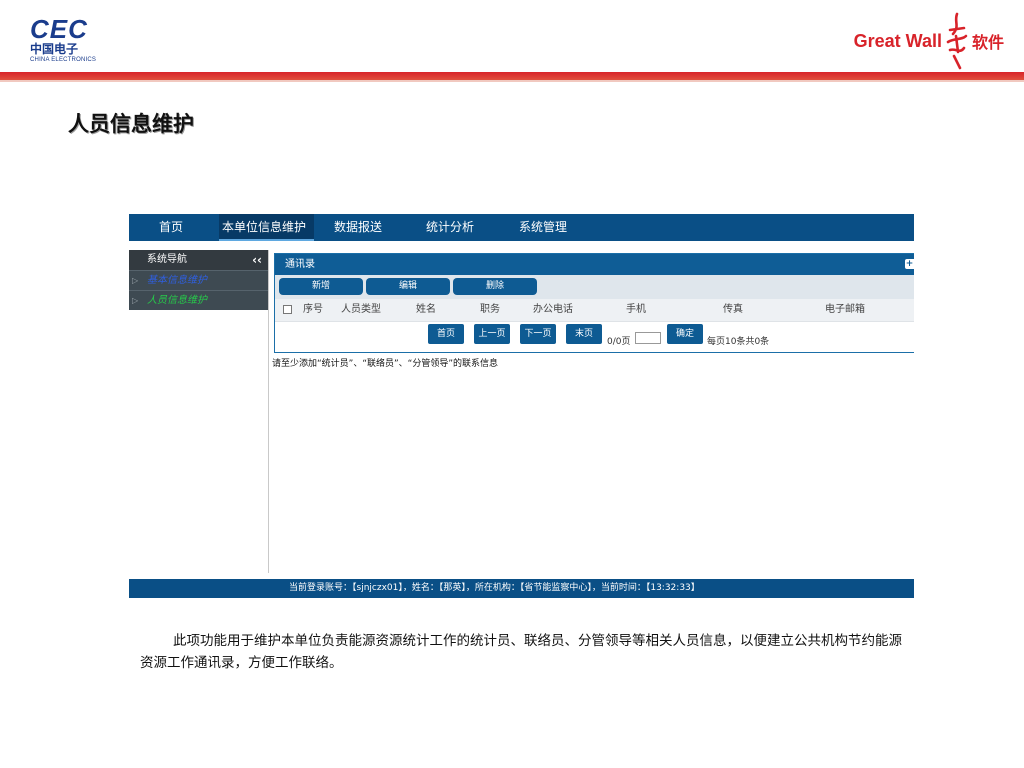 This screenshot has width=1024, height=768. What do you see at coordinates (364, 227) in the screenshot?
I see `nav-data-report: 数据报送` at bounding box center [364, 227].